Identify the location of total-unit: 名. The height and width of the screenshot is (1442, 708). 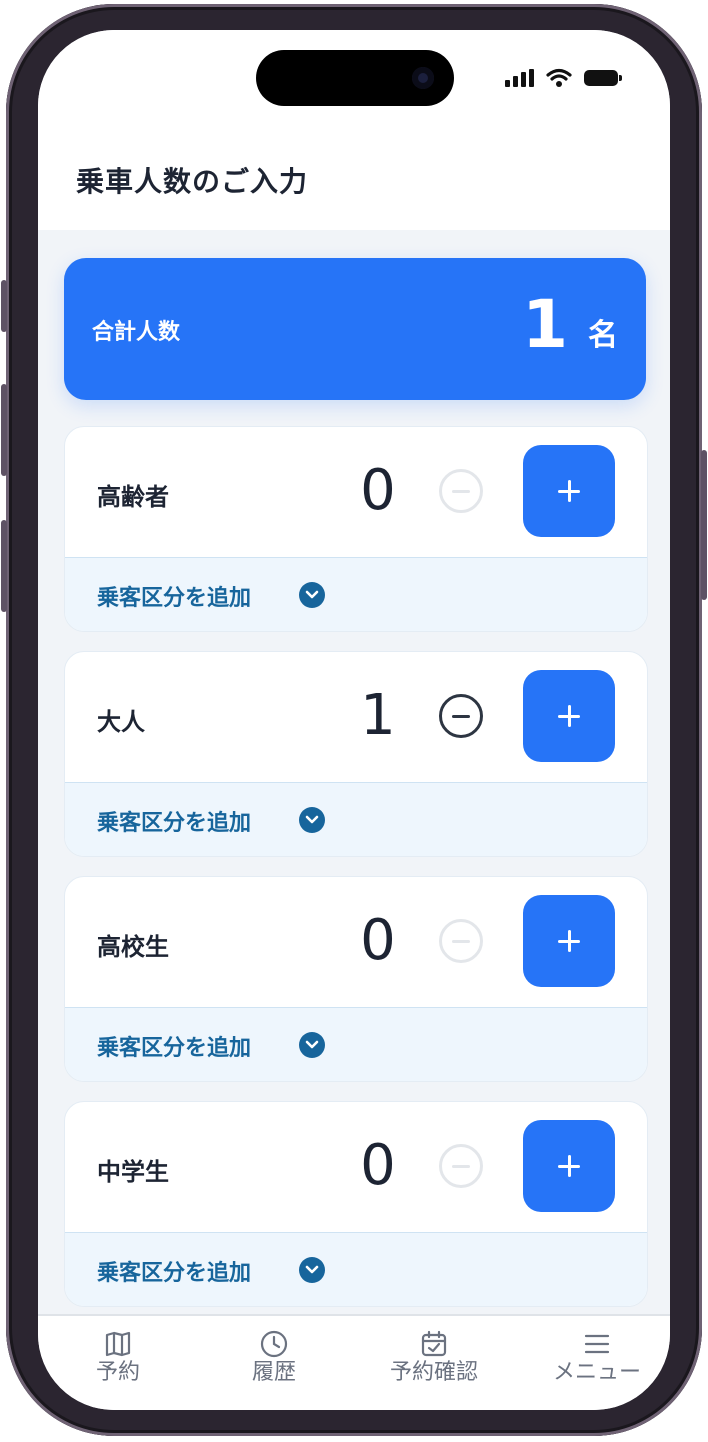
(603, 335).